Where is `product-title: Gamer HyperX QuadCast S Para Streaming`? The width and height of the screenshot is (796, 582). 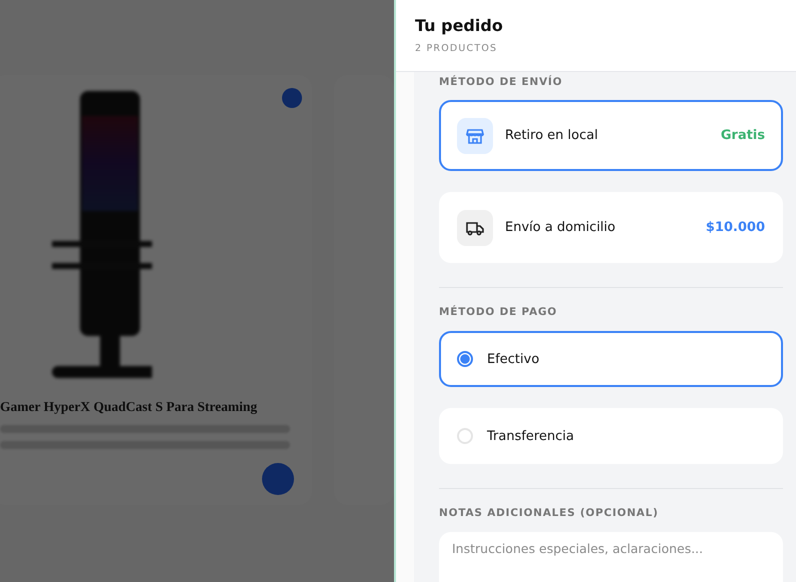 product-title: Gamer HyperX QuadCast S Para Streaming is located at coordinates (129, 407).